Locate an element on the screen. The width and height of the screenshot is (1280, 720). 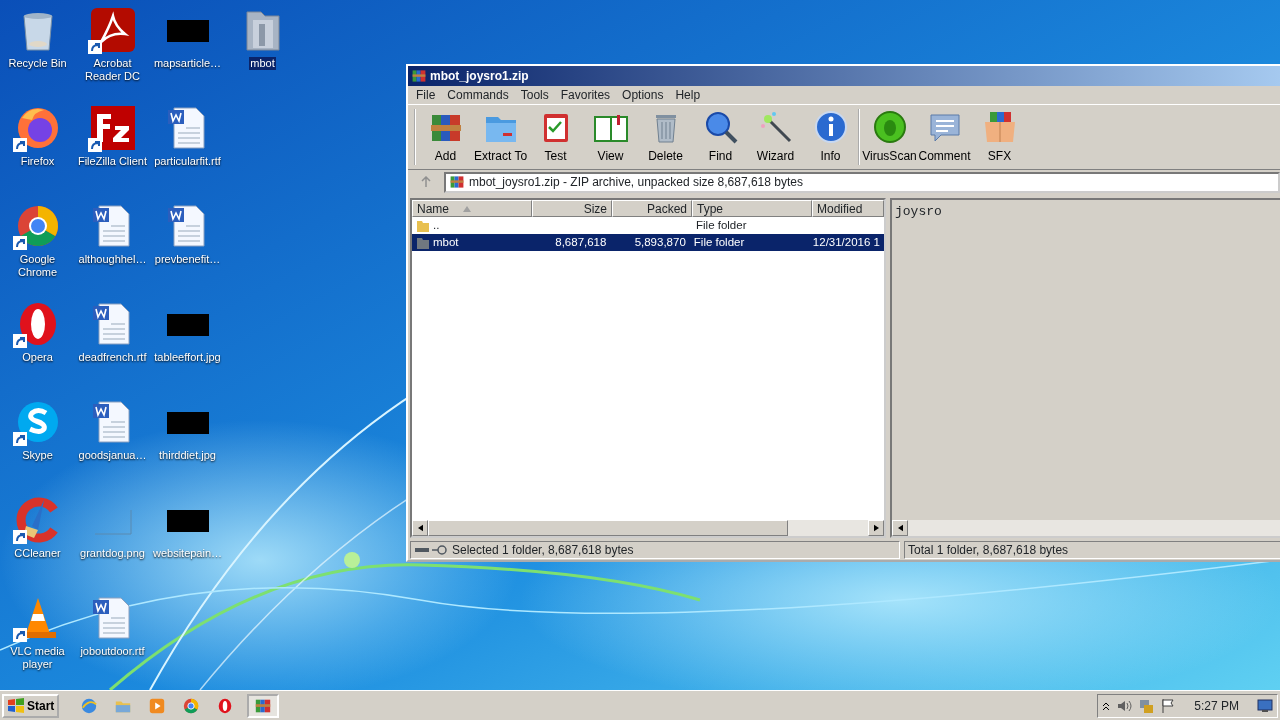
toolbar-button: Info is located at coordinates (830, 137).